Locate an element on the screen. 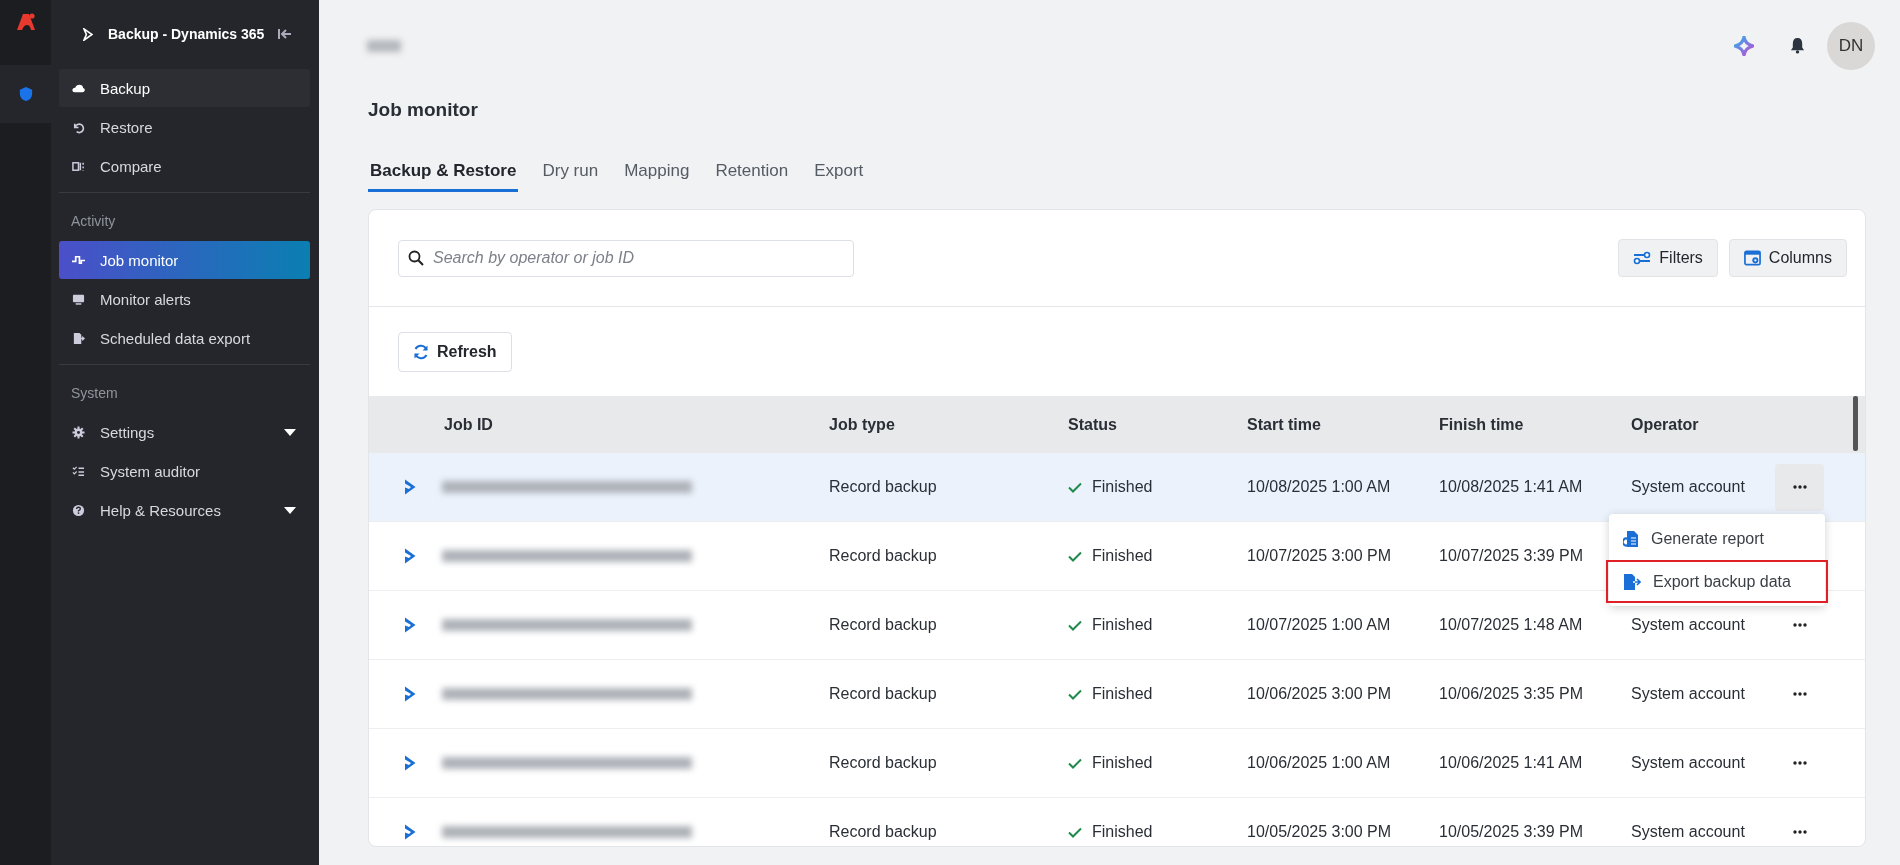 The width and height of the screenshot is (1900, 865). column-header: Finish time is located at coordinates (1482, 424).